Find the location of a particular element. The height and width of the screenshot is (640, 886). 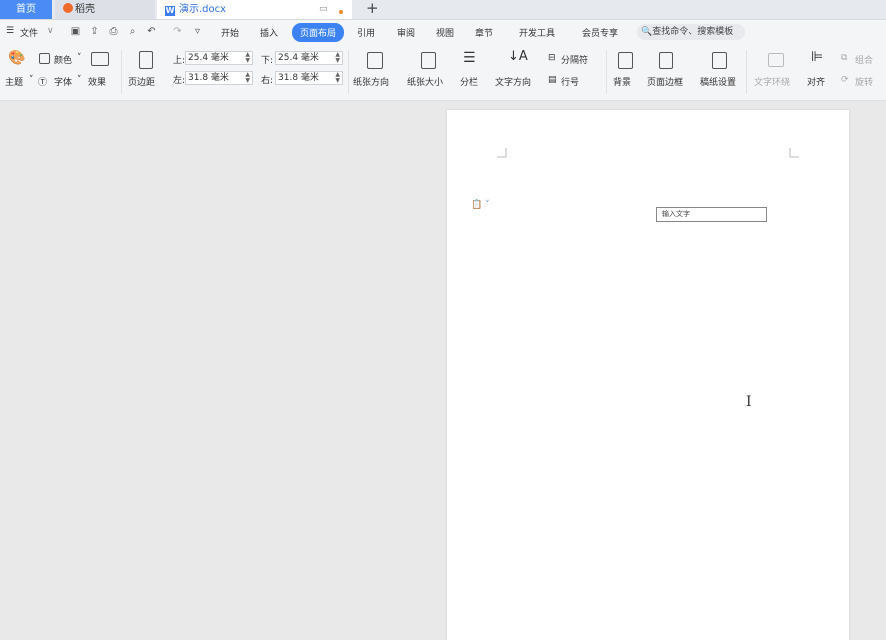

page-size-button: 纸张大小 is located at coordinates (425, 81).